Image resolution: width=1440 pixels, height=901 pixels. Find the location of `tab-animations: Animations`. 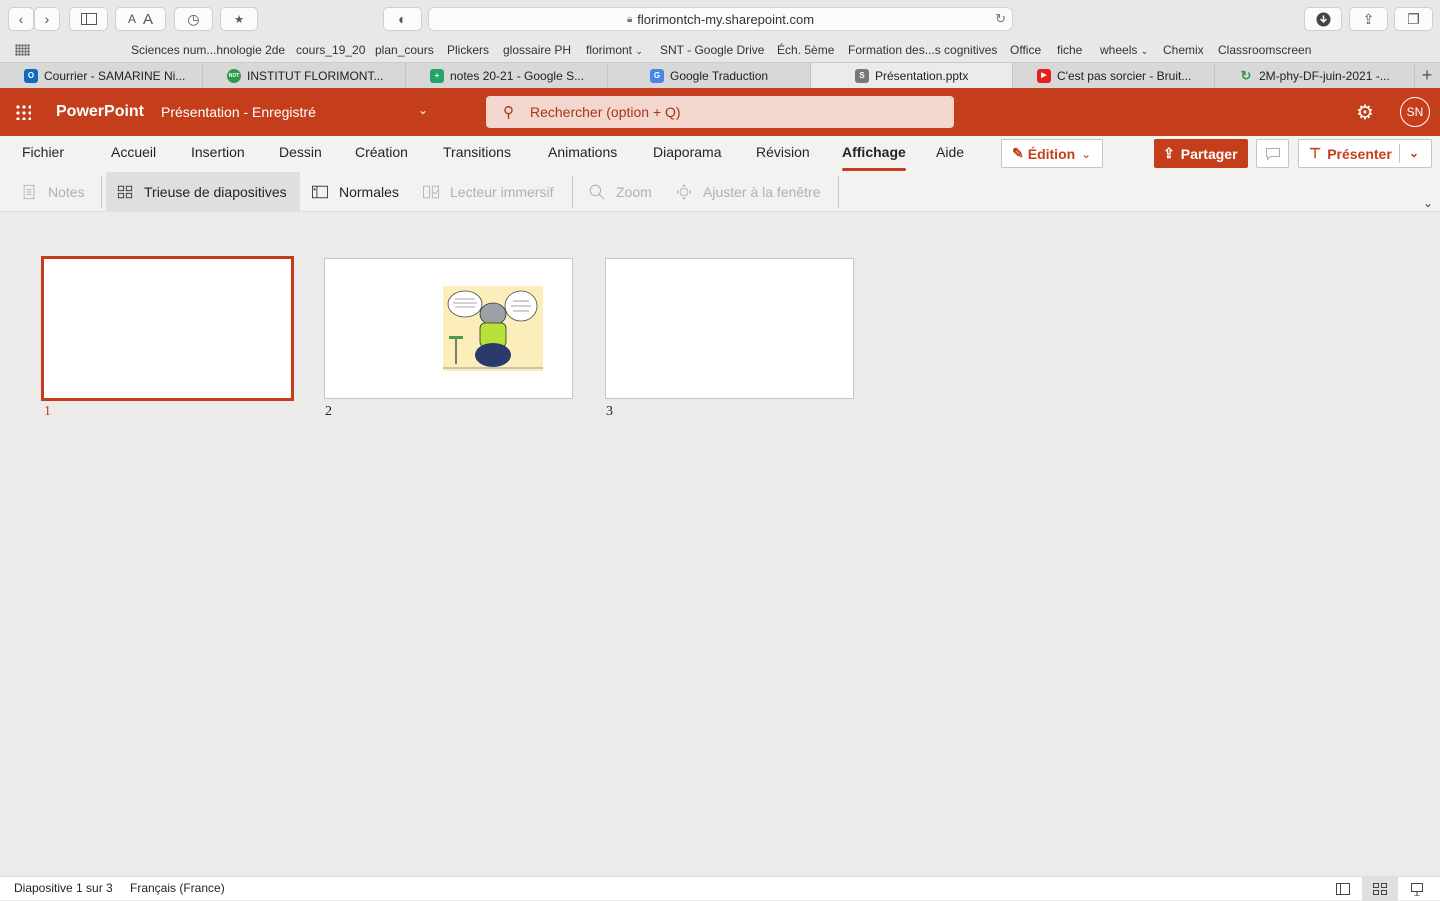

tab-animations: Animations is located at coordinates (582, 152).